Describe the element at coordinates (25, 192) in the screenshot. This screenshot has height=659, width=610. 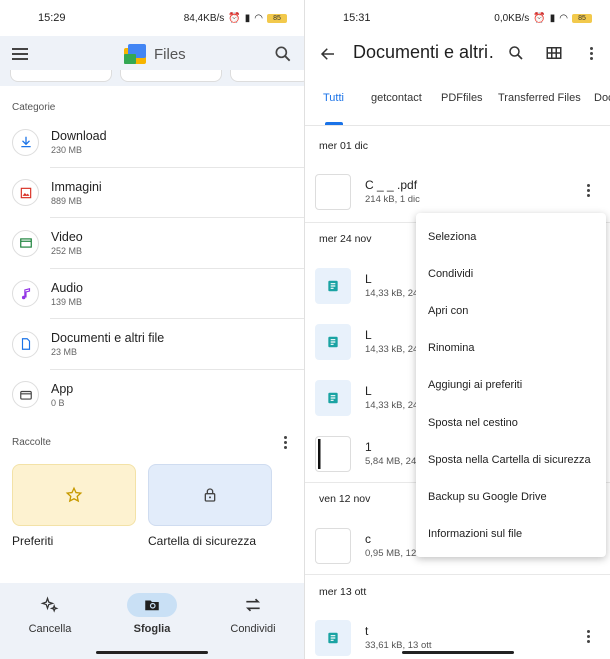
I see `image-icon` at that location.